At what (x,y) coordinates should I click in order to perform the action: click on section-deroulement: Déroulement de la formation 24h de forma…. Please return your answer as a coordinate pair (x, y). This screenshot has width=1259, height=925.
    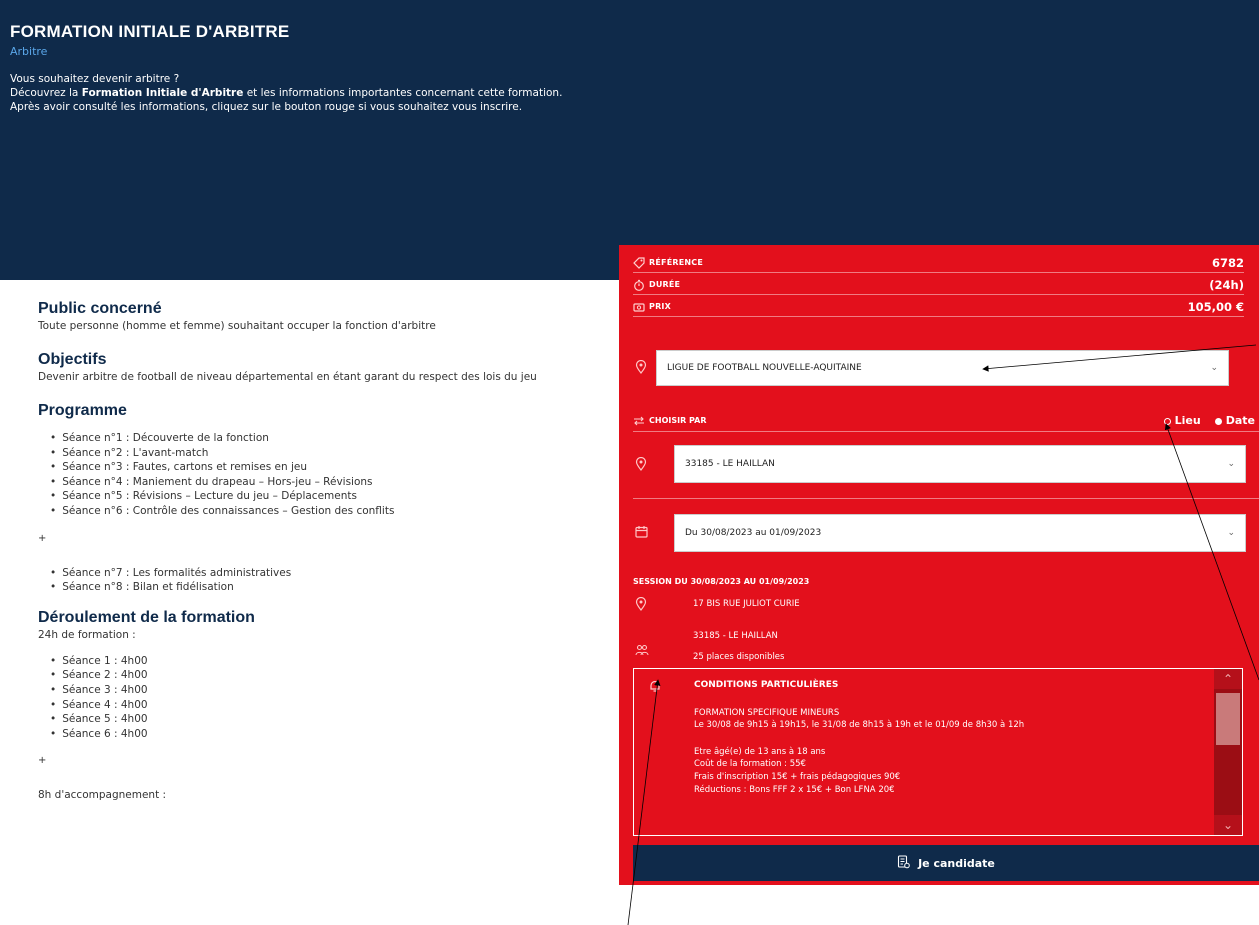
    Looking at the image, I should click on (323, 706).